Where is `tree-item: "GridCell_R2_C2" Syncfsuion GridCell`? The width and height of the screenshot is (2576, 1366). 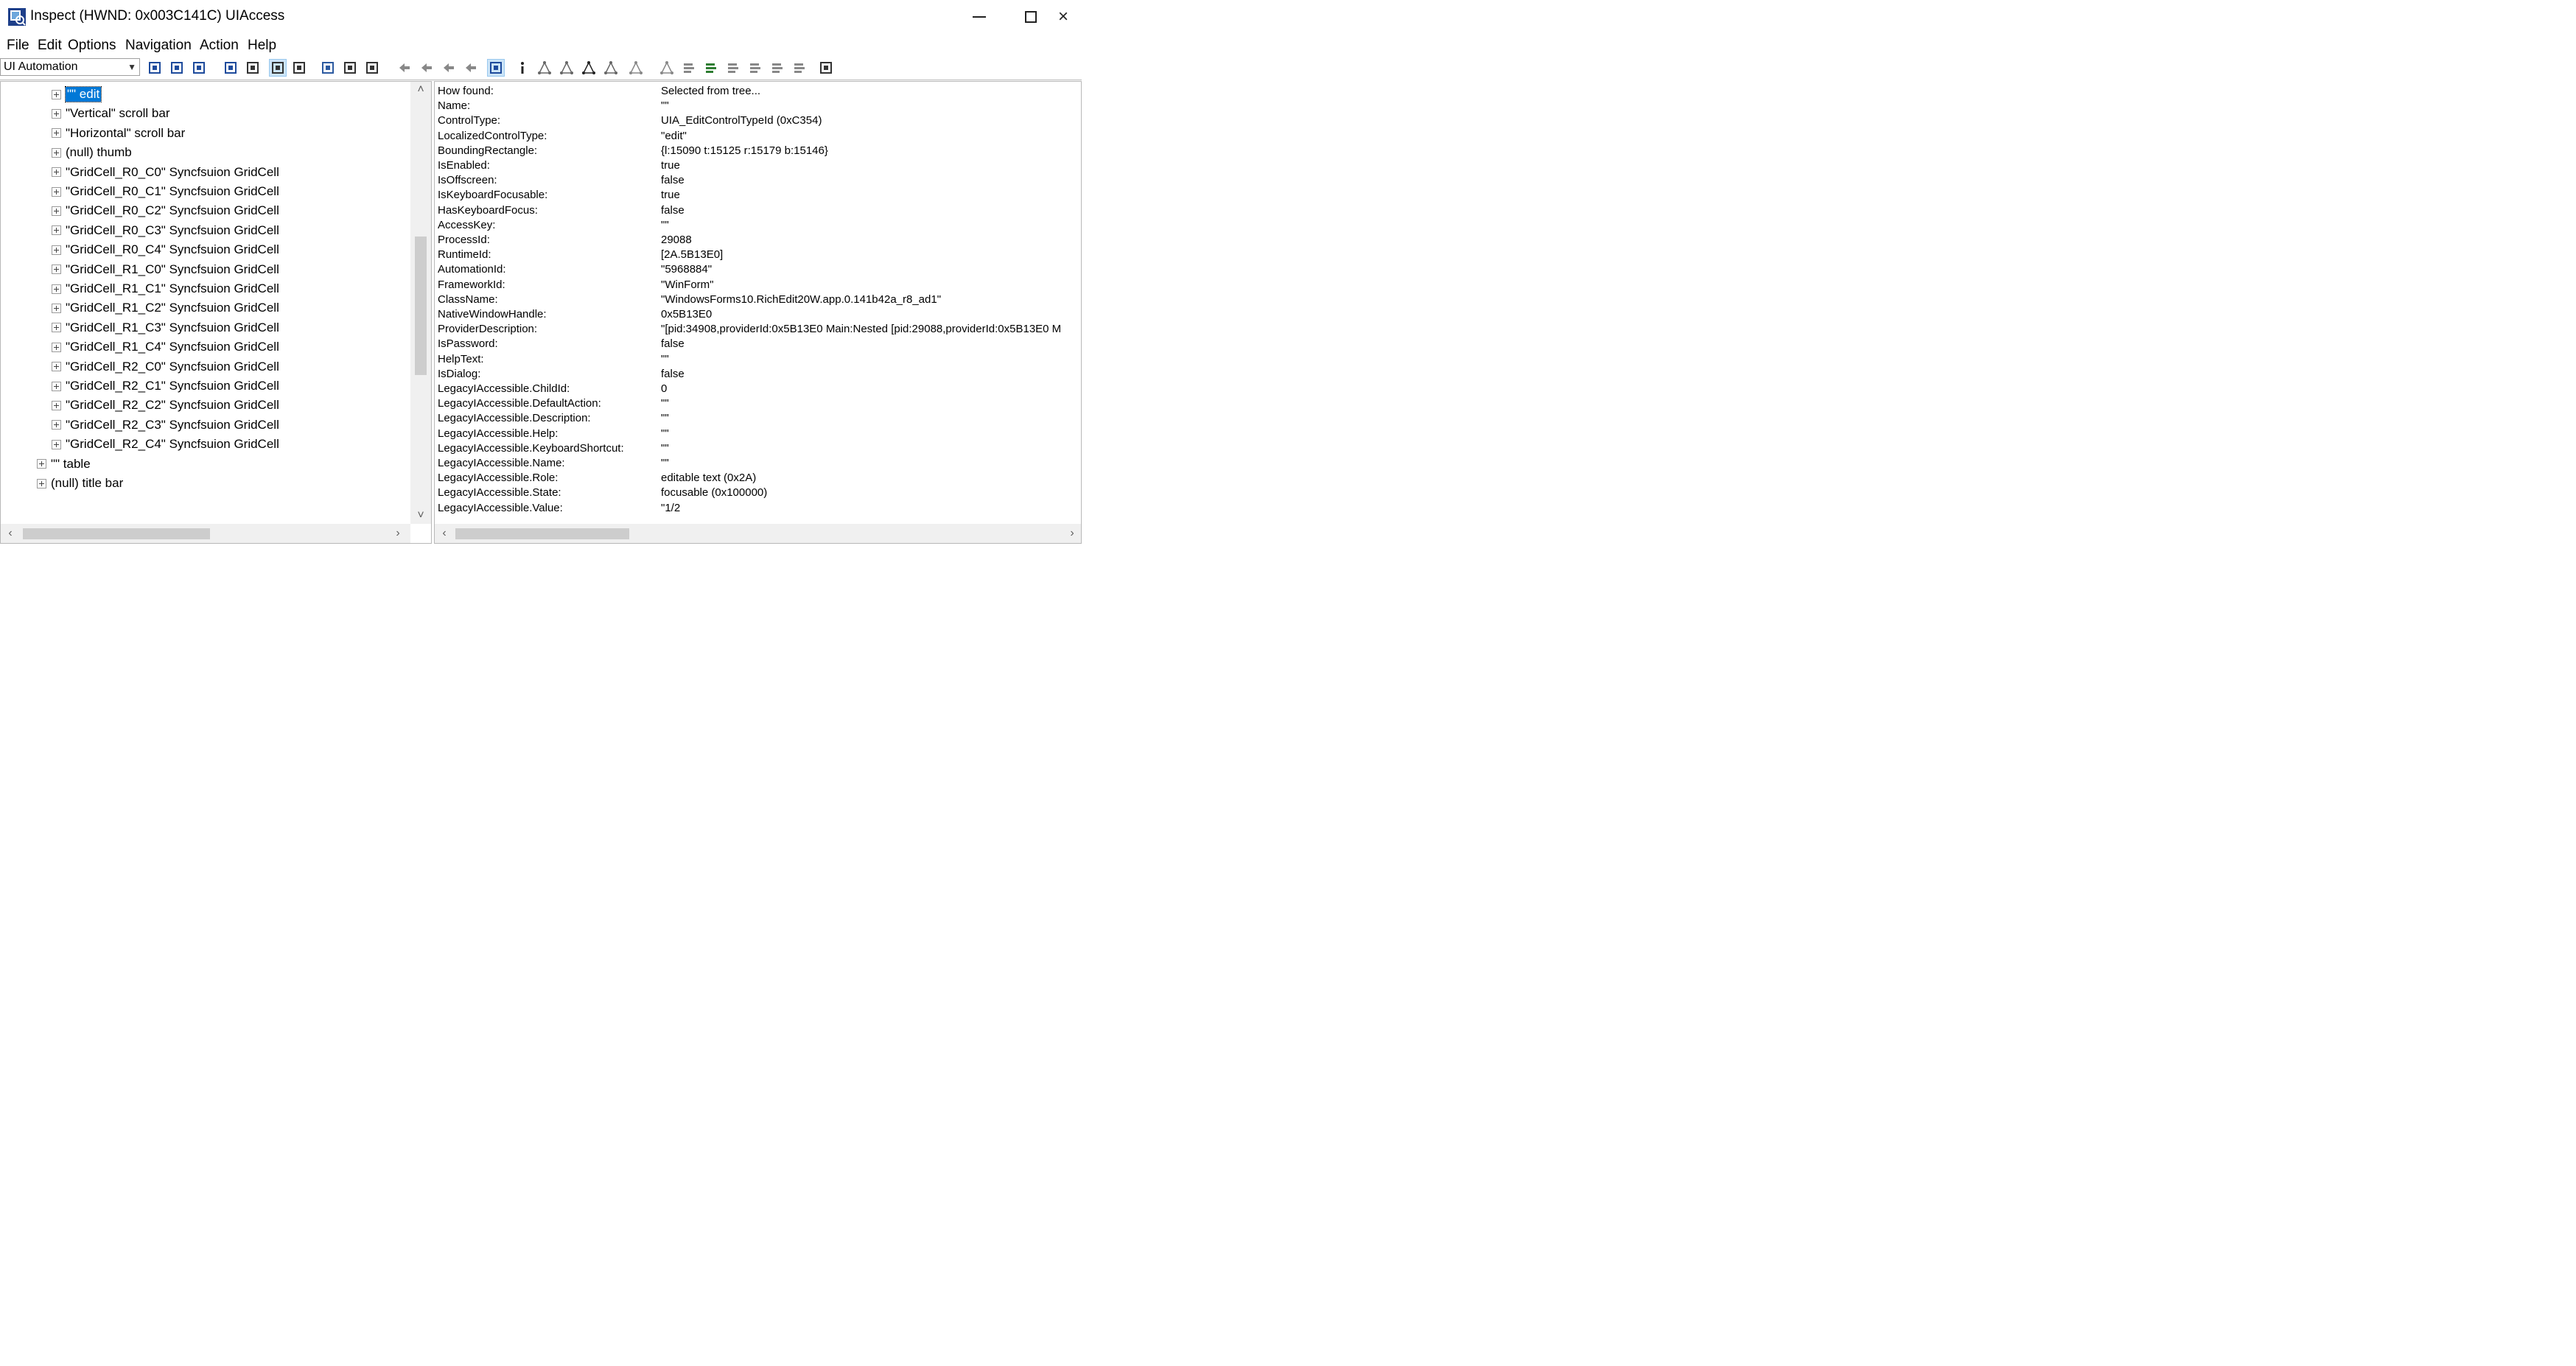 tree-item: "GridCell_R2_C2" Syncfsuion GridCell is located at coordinates (165, 405).